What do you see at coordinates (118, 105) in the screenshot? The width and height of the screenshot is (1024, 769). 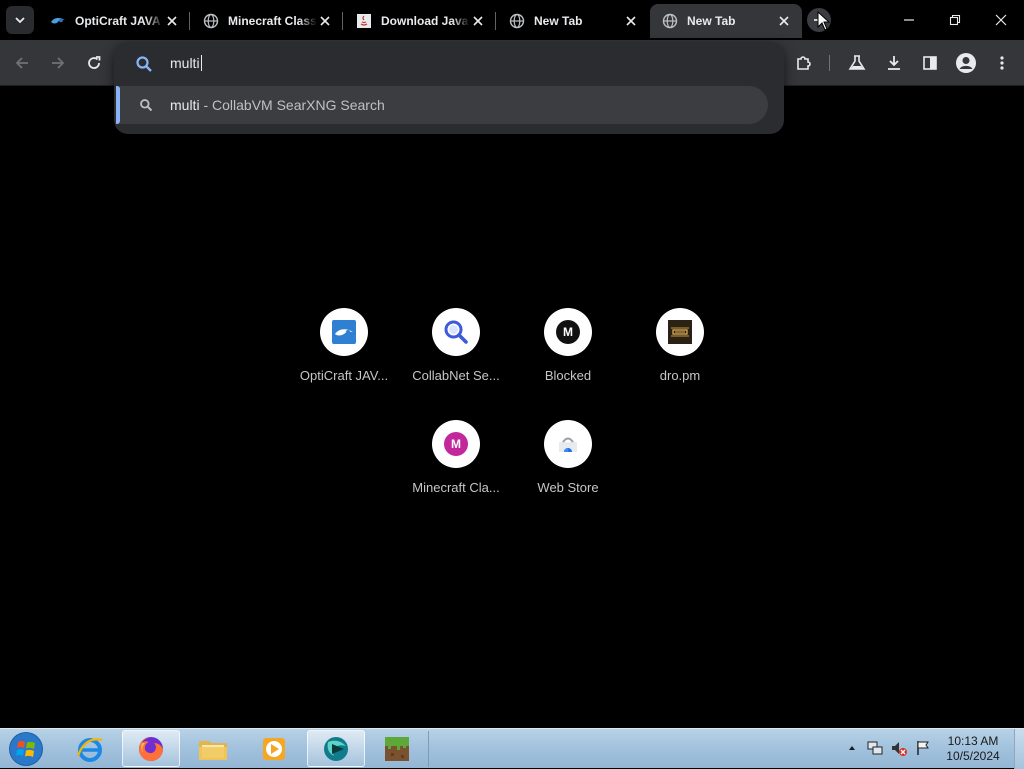 I see `suggestion-highlight-bar` at bounding box center [118, 105].